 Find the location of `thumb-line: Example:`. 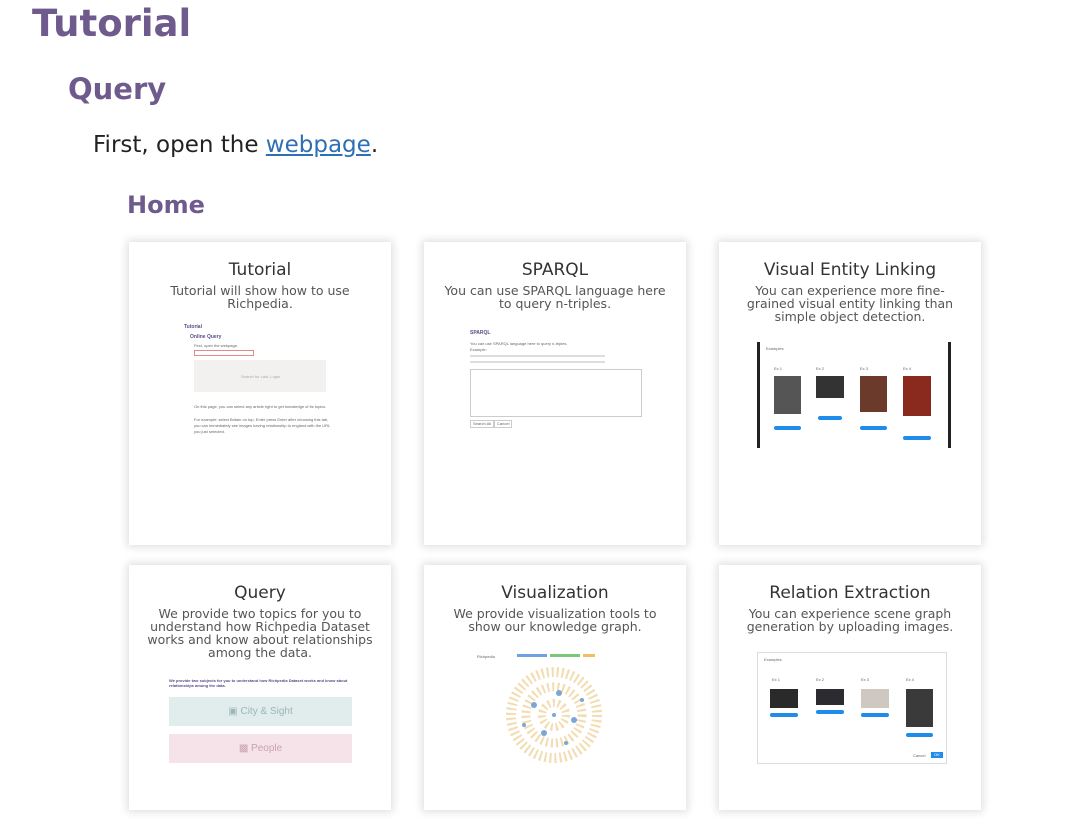

thumb-line: Example: is located at coordinates (478, 349).